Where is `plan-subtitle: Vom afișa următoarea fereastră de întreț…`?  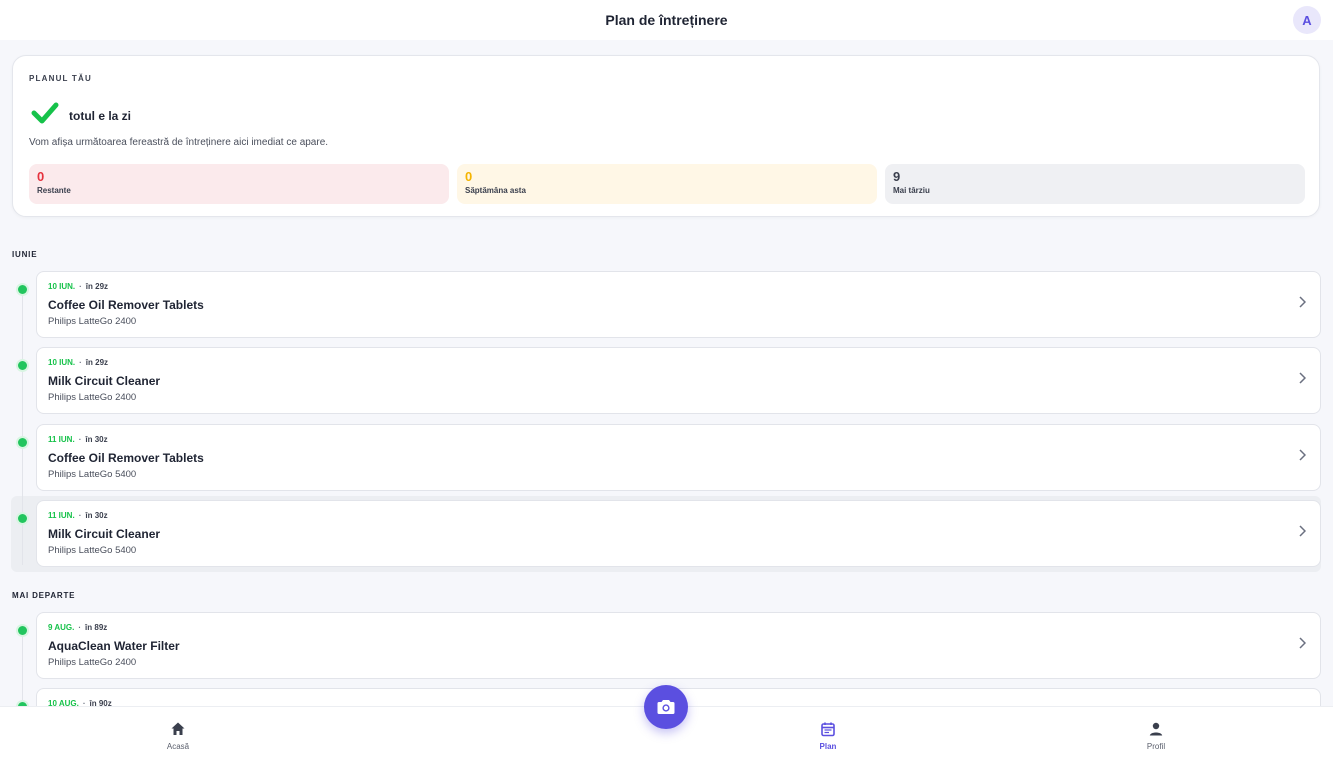
plan-subtitle: Vom afișa următoarea fereastră de întreț… is located at coordinates (179, 142).